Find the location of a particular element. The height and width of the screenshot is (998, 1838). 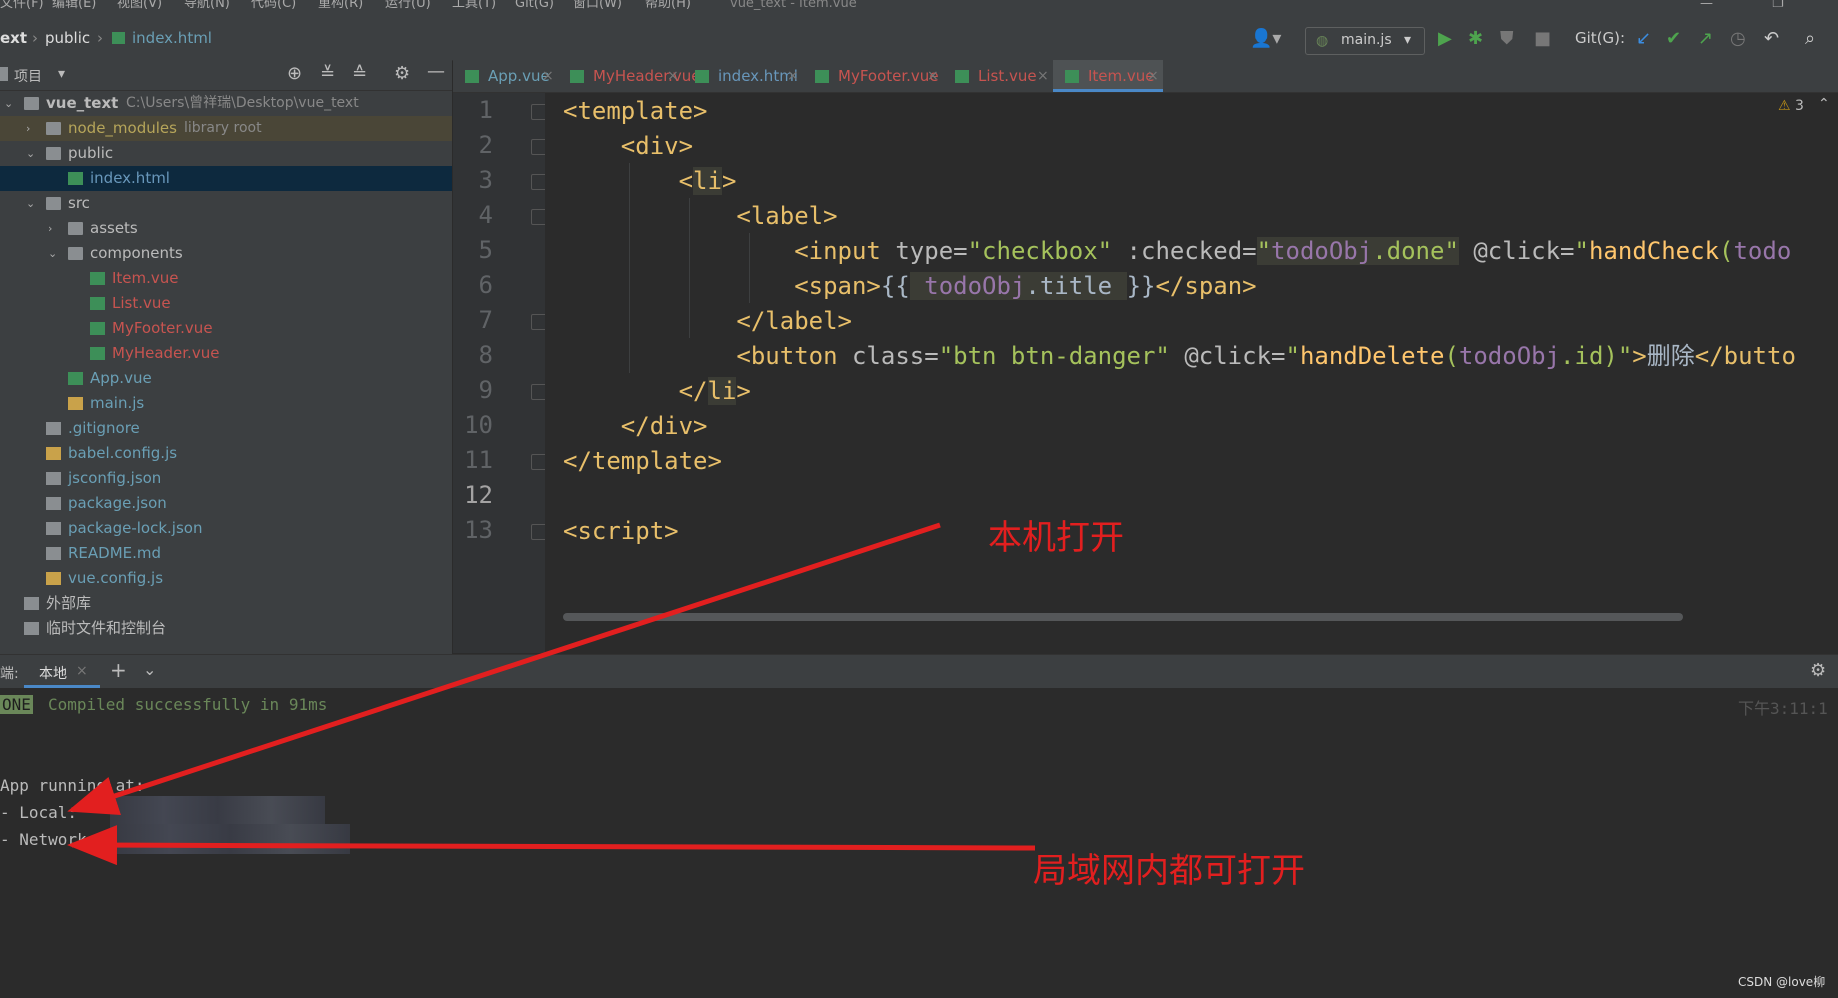

annotation-local: 本机打开 is located at coordinates (1056, 538).